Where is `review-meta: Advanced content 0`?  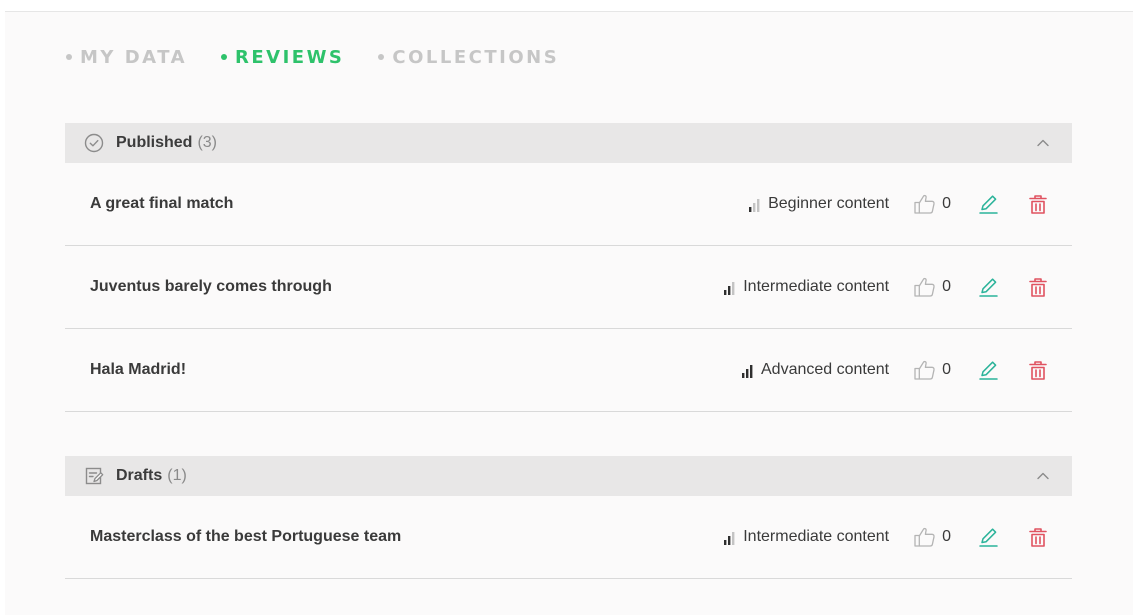
review-meta: Advanced content 0 is located at coordinates (895, 370).